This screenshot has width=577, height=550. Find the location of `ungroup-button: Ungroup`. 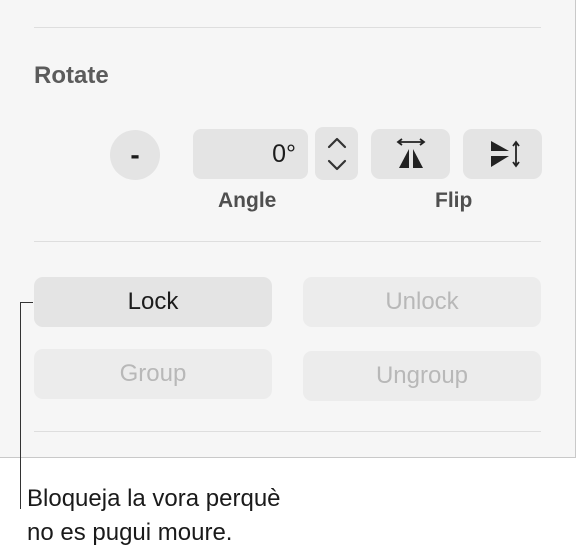

ungroup-button: Ungroup is located at coordinates (422, 376).